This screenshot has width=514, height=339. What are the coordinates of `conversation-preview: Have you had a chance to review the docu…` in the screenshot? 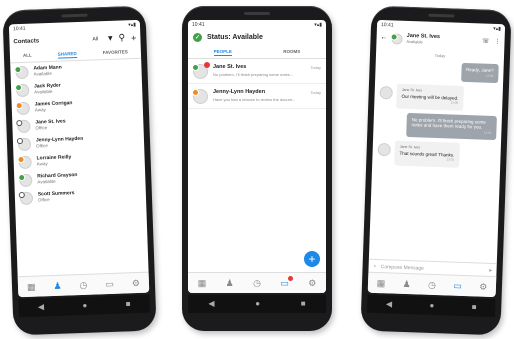 It's located at (254, 99).